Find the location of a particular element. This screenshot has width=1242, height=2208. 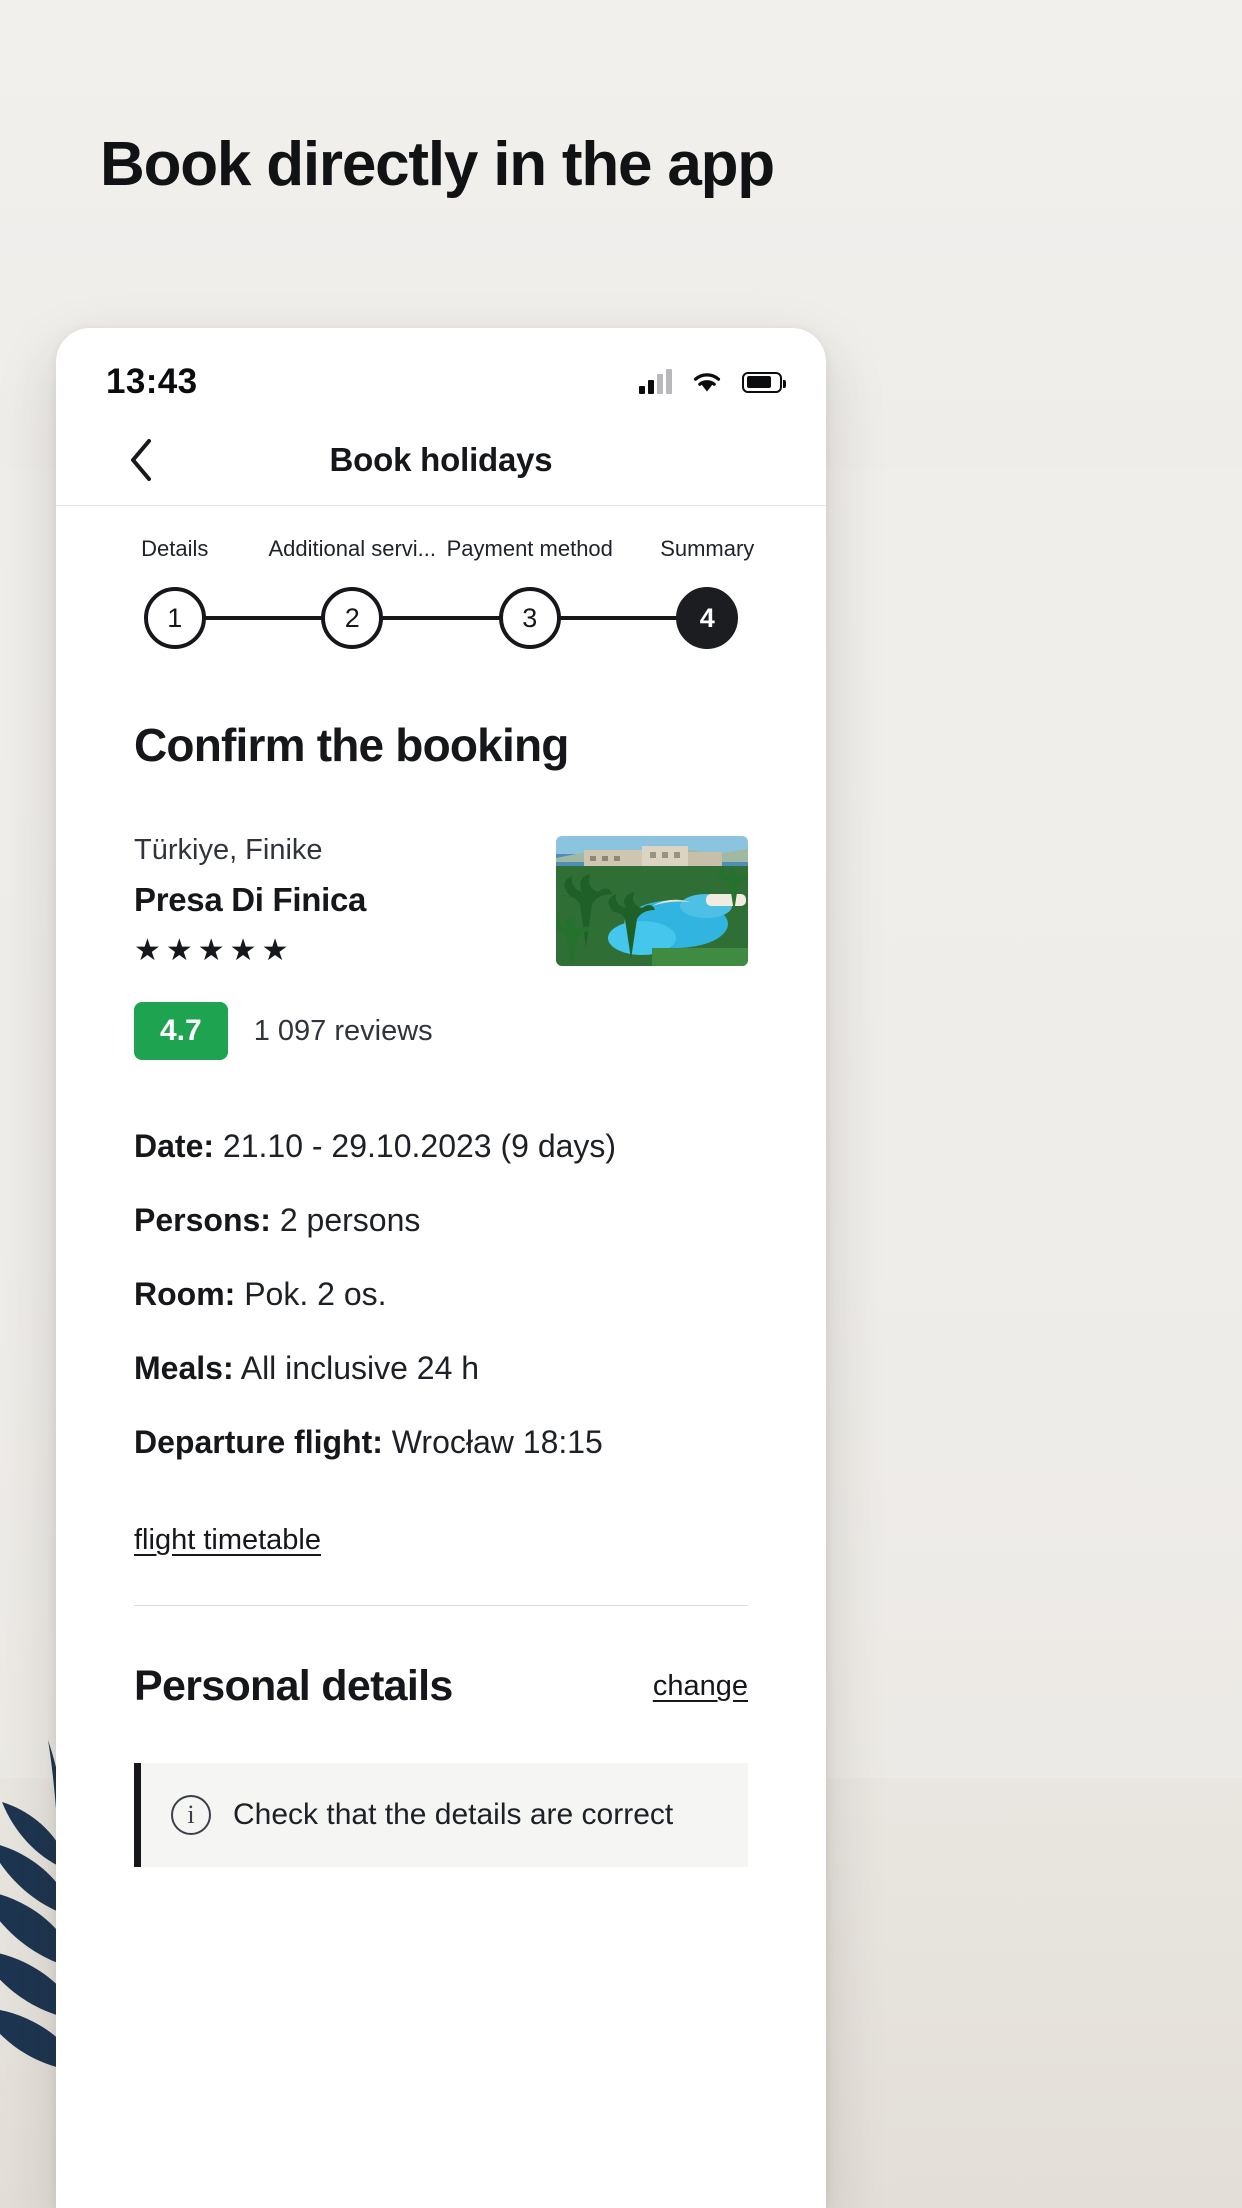

info-icon: i is located at coordinates (191, 1815).